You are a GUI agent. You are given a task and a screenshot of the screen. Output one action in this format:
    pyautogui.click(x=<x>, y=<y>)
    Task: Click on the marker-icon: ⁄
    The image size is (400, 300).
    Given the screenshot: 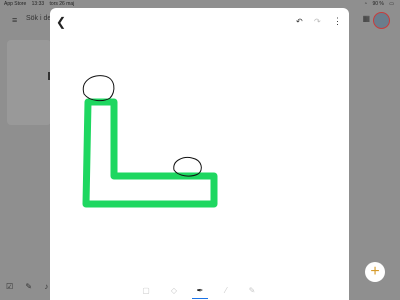 What is the action you would take?
    pyautogui.click(x=226, y=291)
    